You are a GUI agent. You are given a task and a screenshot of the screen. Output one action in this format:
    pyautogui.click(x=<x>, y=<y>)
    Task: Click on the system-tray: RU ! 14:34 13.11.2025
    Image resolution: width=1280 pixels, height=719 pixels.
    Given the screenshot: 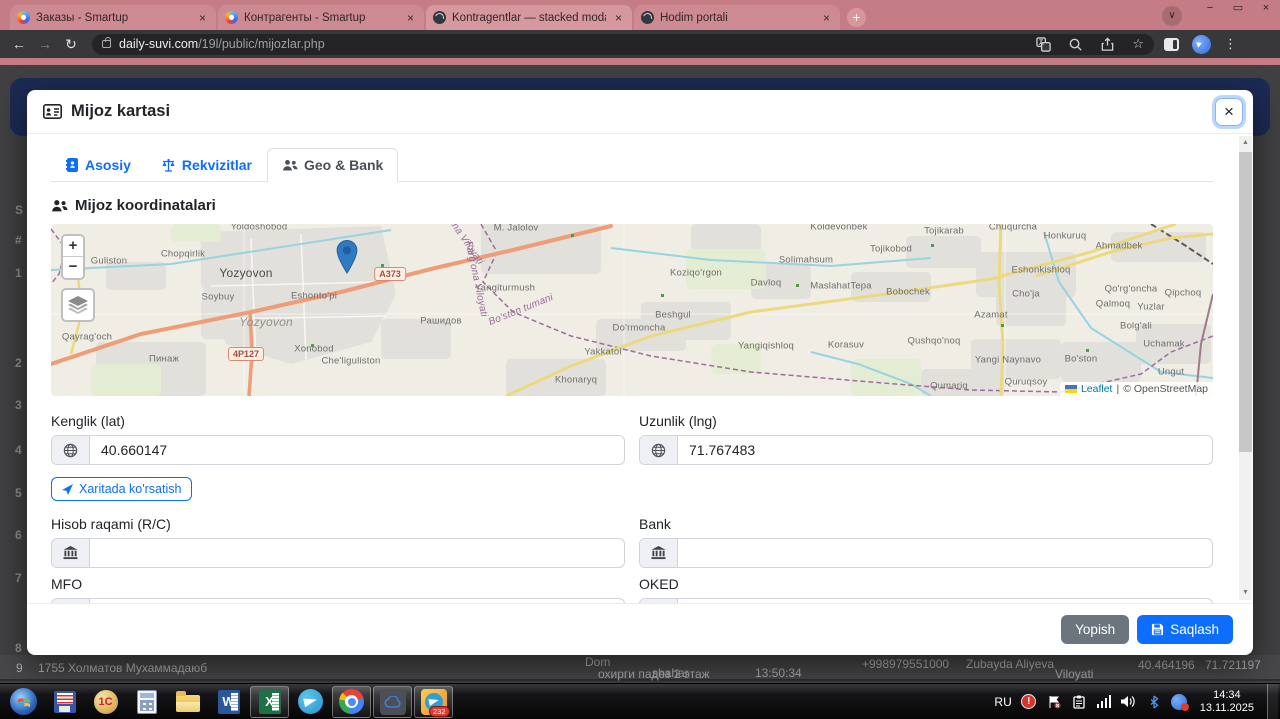 What is the action you would take?
    pyautogui.click(x=1137, y=701)
    